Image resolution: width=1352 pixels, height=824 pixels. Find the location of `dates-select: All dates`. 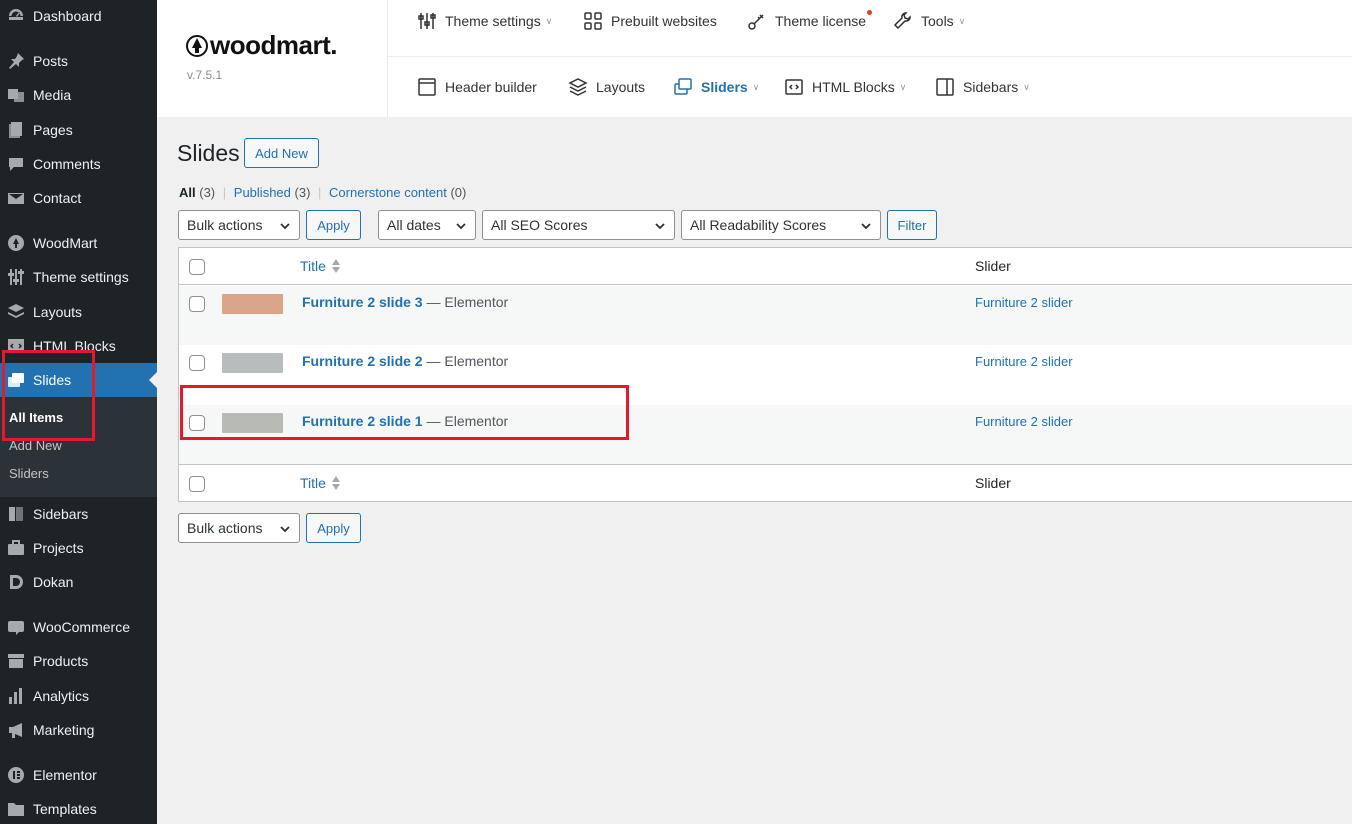

dates-select: All dates is located at coordinates (427, 225).